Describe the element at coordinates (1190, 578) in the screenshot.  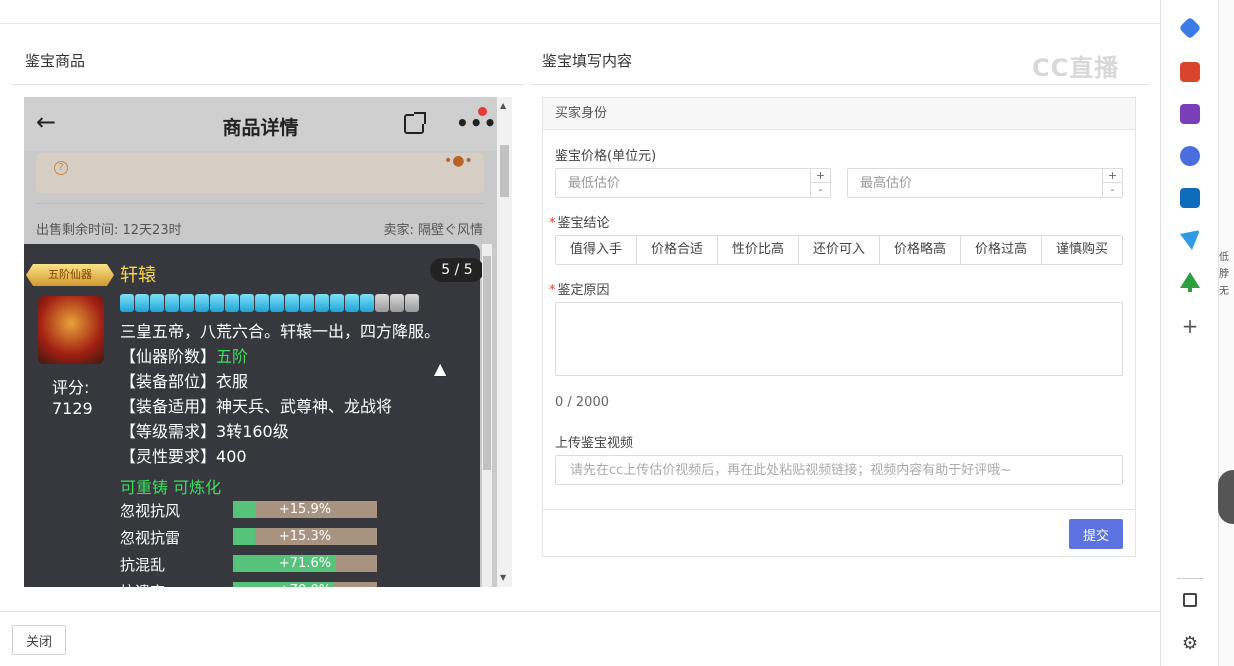
I see `sidebar-divider` at that location.